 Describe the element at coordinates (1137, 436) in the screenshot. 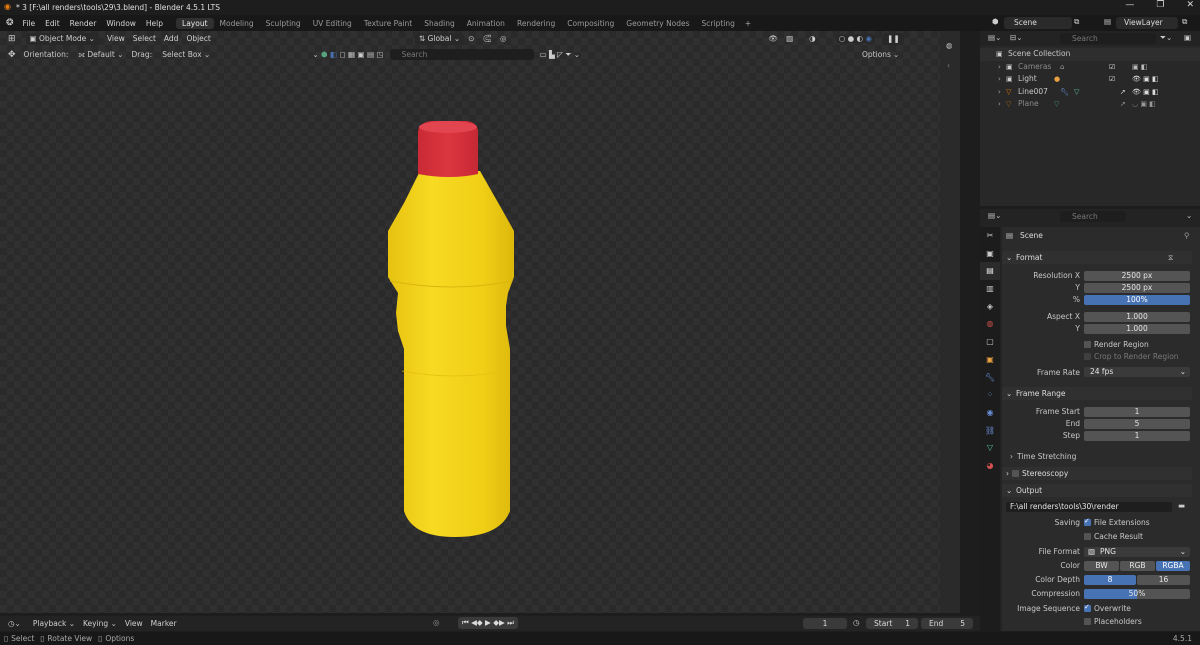

I see `frame-step-field: 1` at that location.